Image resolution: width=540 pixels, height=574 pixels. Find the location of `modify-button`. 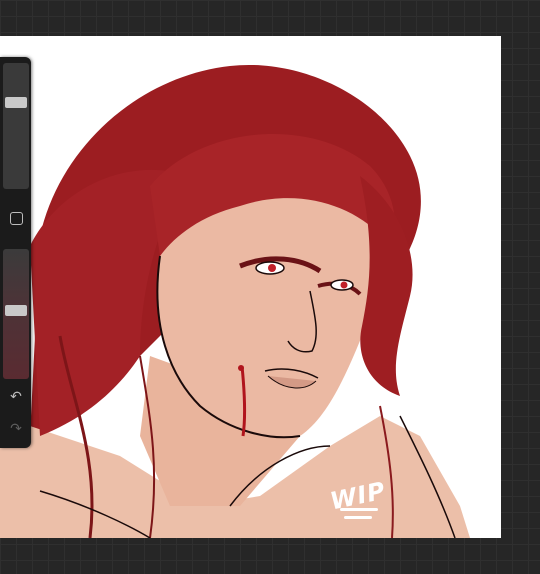

modify-button is located at coordinates (16, 218).